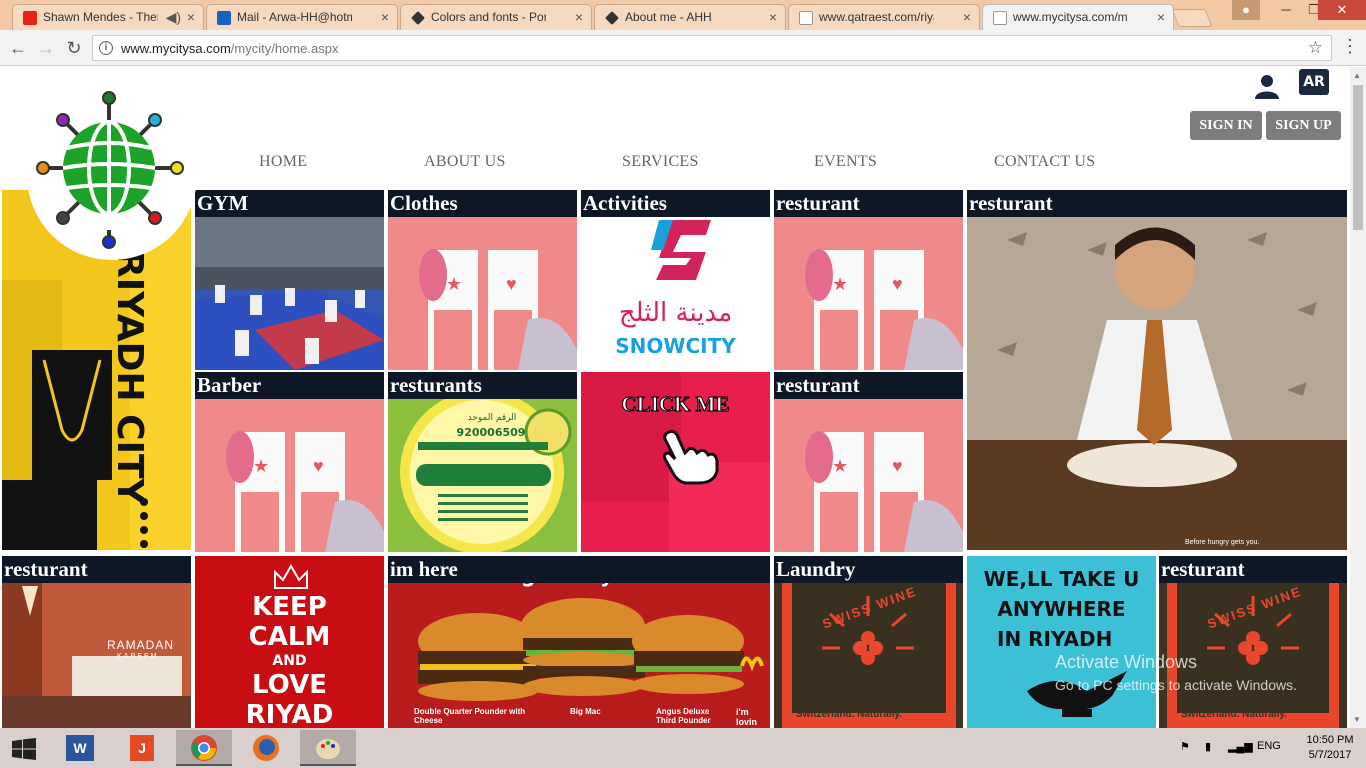  What do you see at coordinates (1176, 685) in the screenshot?
I see `activate-windows-subtitle: Go to PC settings to activate Windows.` at bounding box center [1176, 685].